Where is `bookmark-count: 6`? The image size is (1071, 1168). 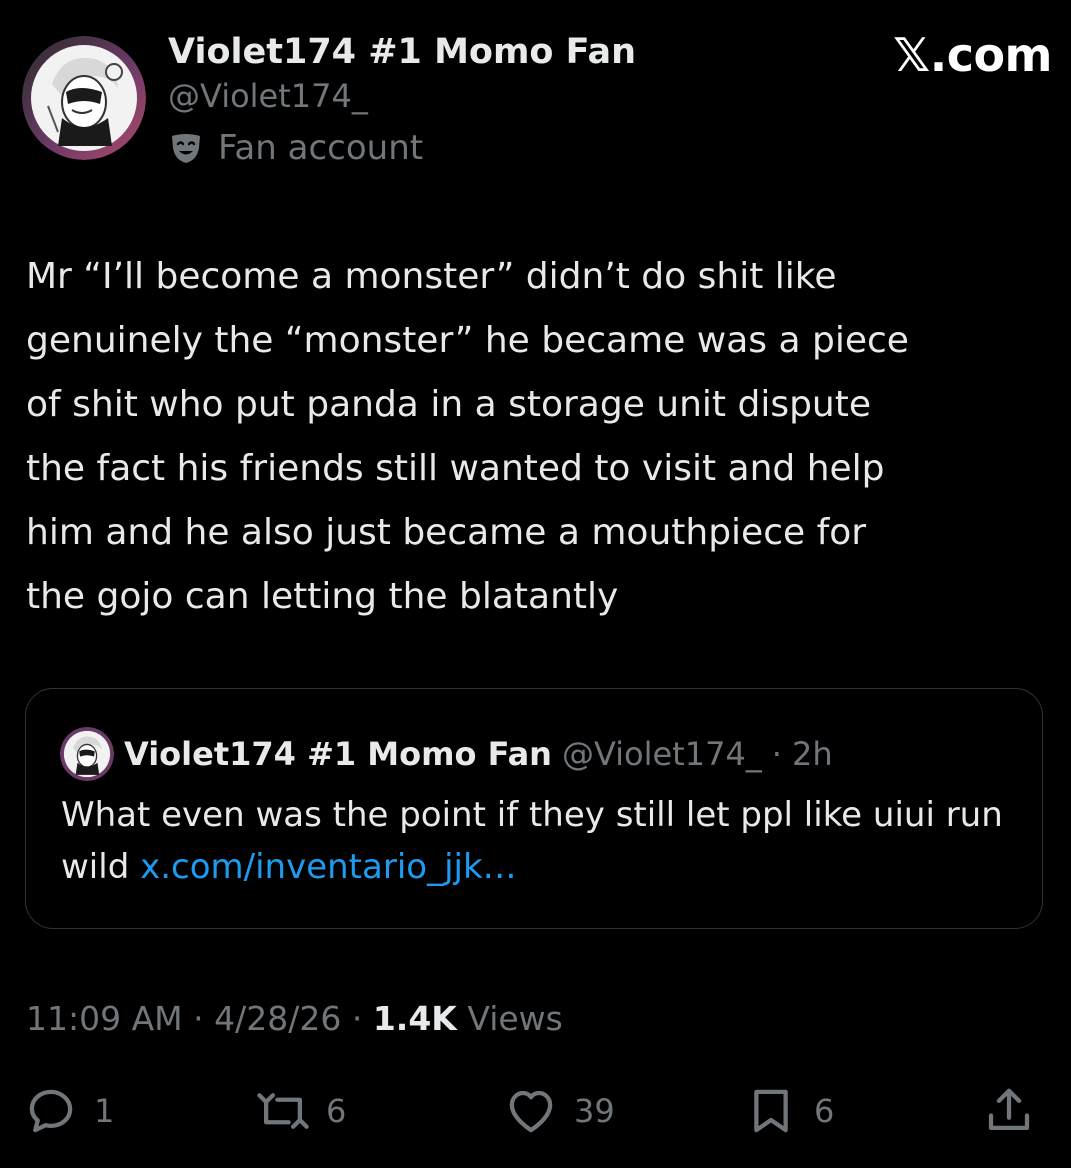 bookmark-count: 6 is located at coordinates (824, 1111).